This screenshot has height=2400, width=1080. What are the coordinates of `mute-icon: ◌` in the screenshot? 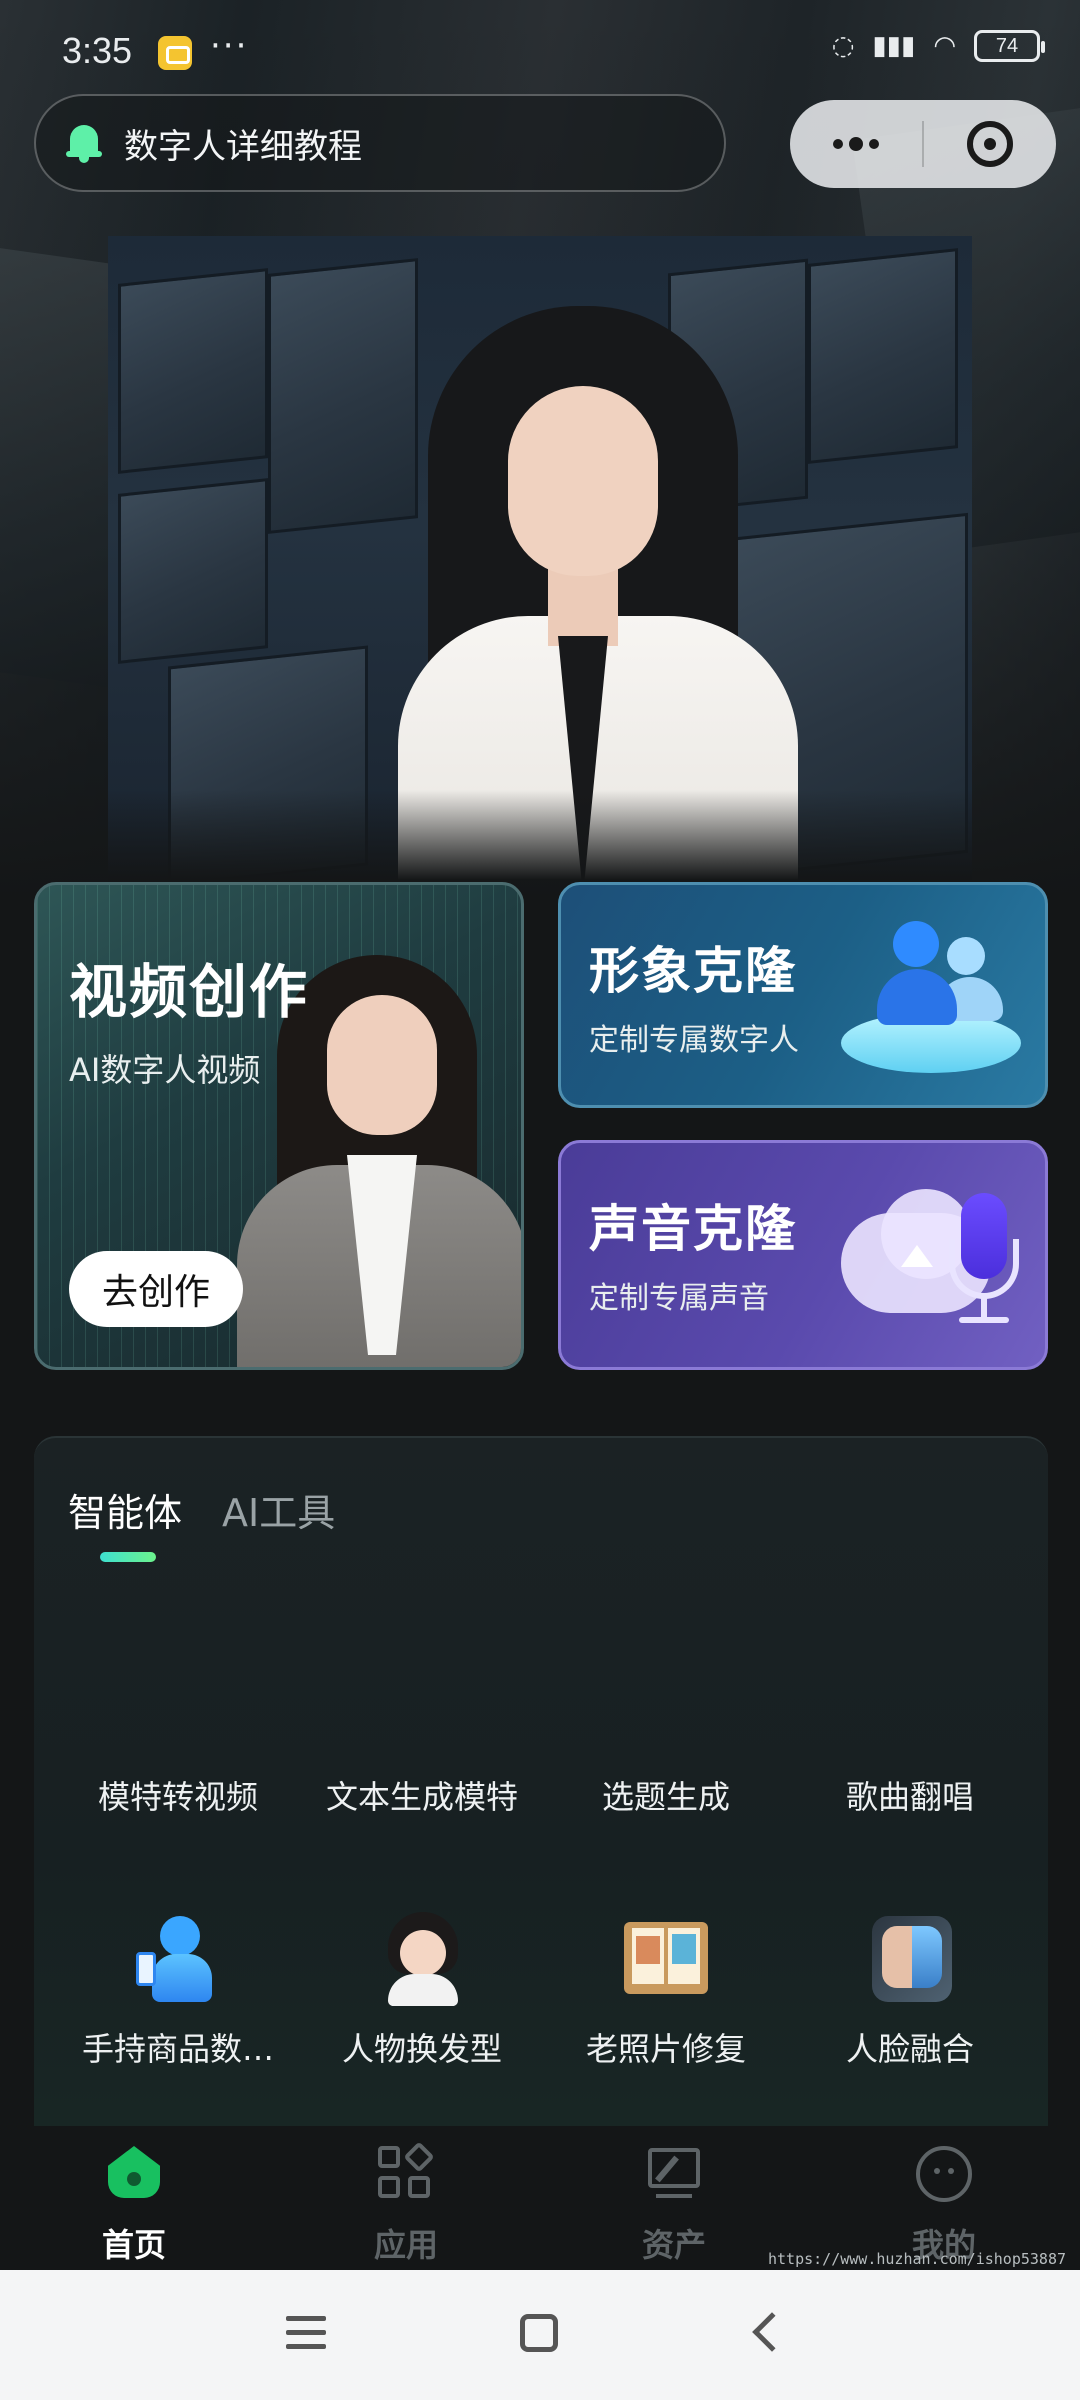 It's located at (843, 46).